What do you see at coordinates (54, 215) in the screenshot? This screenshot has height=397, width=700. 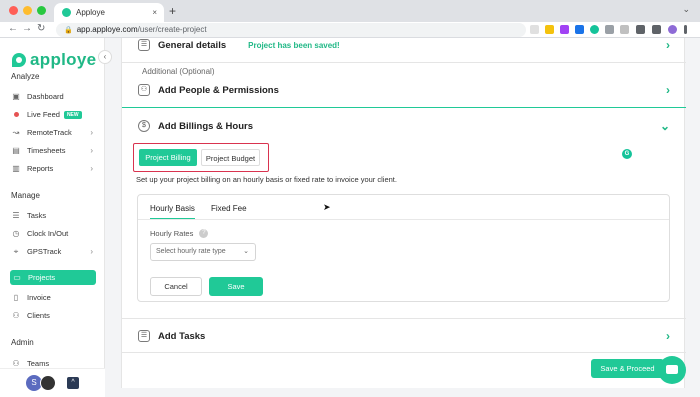 I see `sidebar-item-tasks: ☰ Tasks` at bounding box center [54, 215].